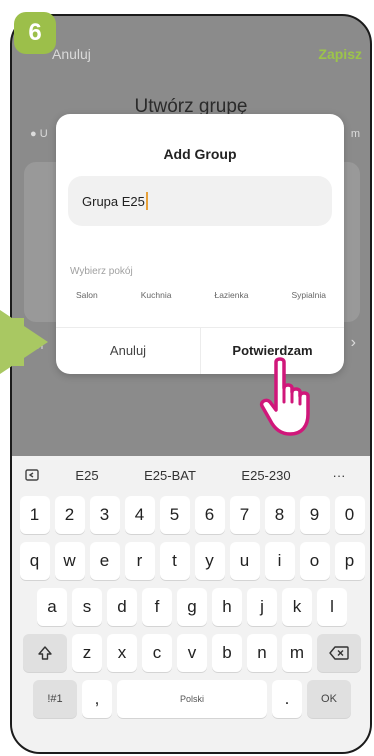  I want to click on group-name-value: Grupa E25, so click(113, 201).